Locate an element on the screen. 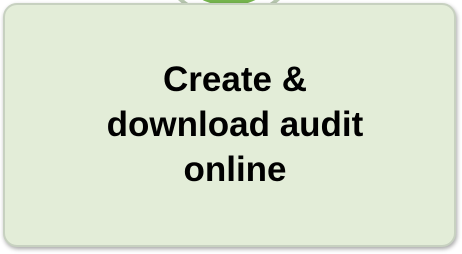 This screenshot has width=462, height=254. step-label-line-3: online is located at coordinates (235, 169).